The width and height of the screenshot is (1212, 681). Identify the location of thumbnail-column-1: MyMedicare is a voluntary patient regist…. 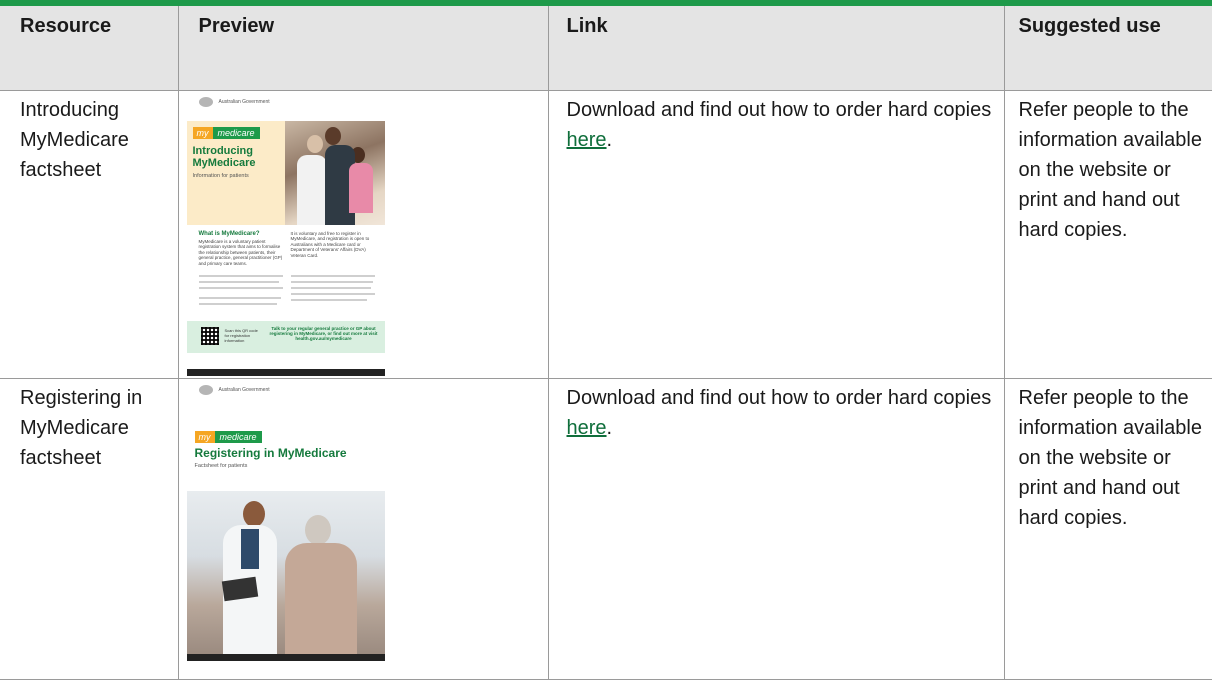
(240, 252).